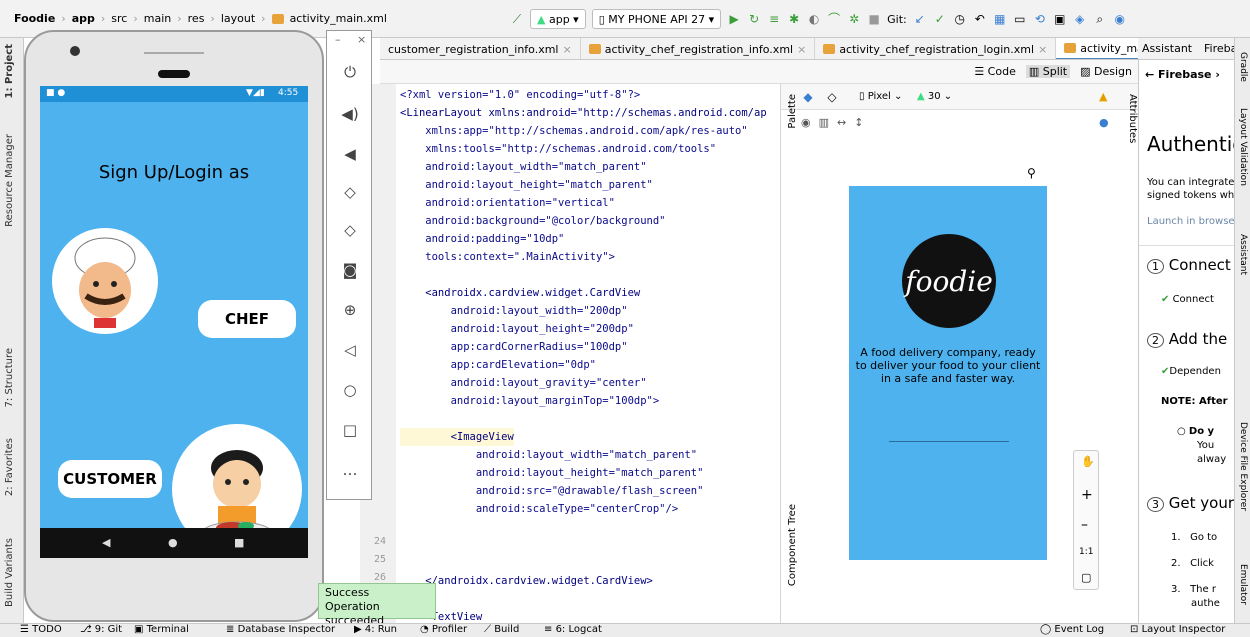 This screenshot has height=637, width=1250. Describe the element at coordinates (501, 629) in the screenshot. I see `build-tab: ⟋ Build` at that location.